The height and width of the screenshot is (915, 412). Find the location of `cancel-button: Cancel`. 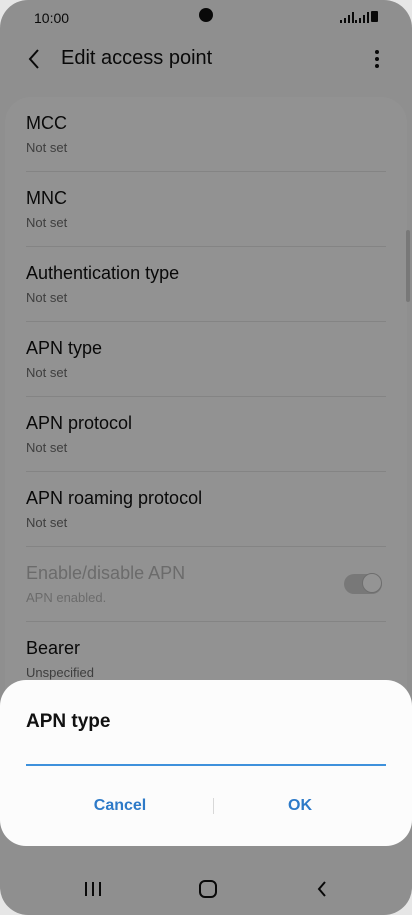

cancel-button: Cancel is located at coordinates (120, 806).